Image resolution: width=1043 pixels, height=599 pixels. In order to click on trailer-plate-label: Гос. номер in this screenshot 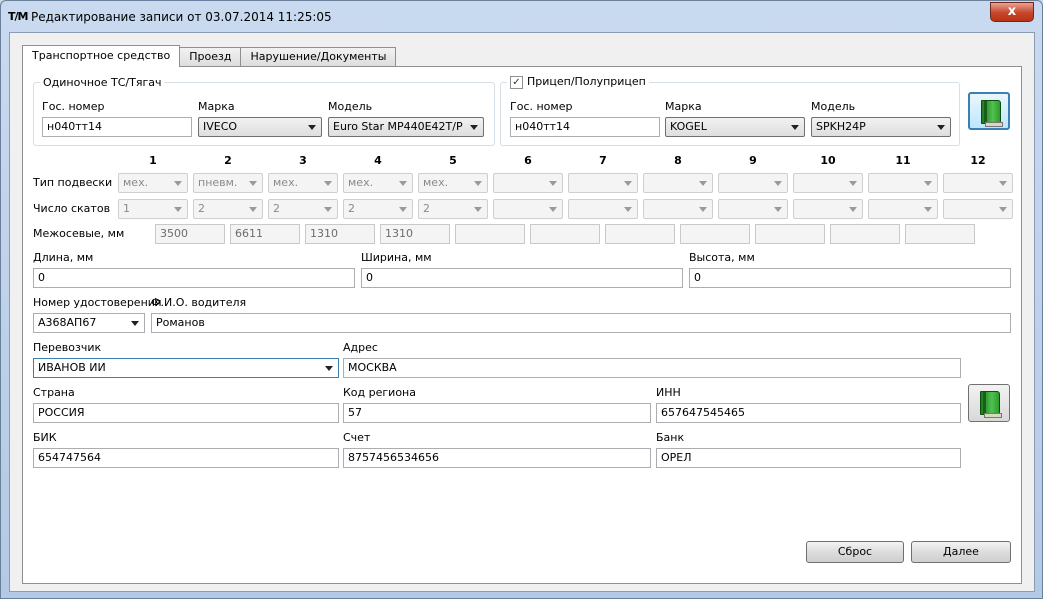, I will do `click(541, 106)`.